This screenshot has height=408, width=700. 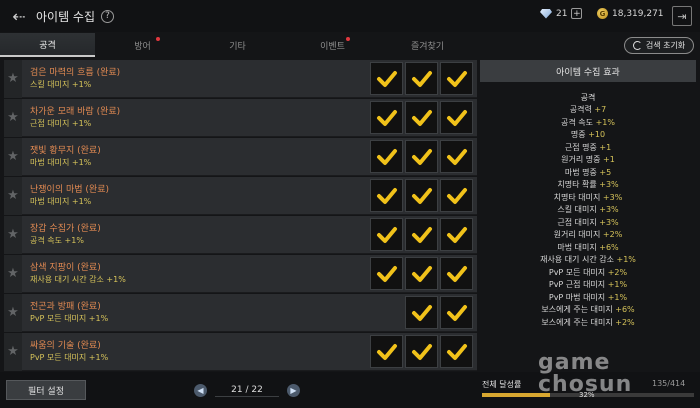 What do you see at coordinates (659, 45) in the screenshot?
I see `reset-search-button: 검색 초기화` at bounding box center [659, 45].